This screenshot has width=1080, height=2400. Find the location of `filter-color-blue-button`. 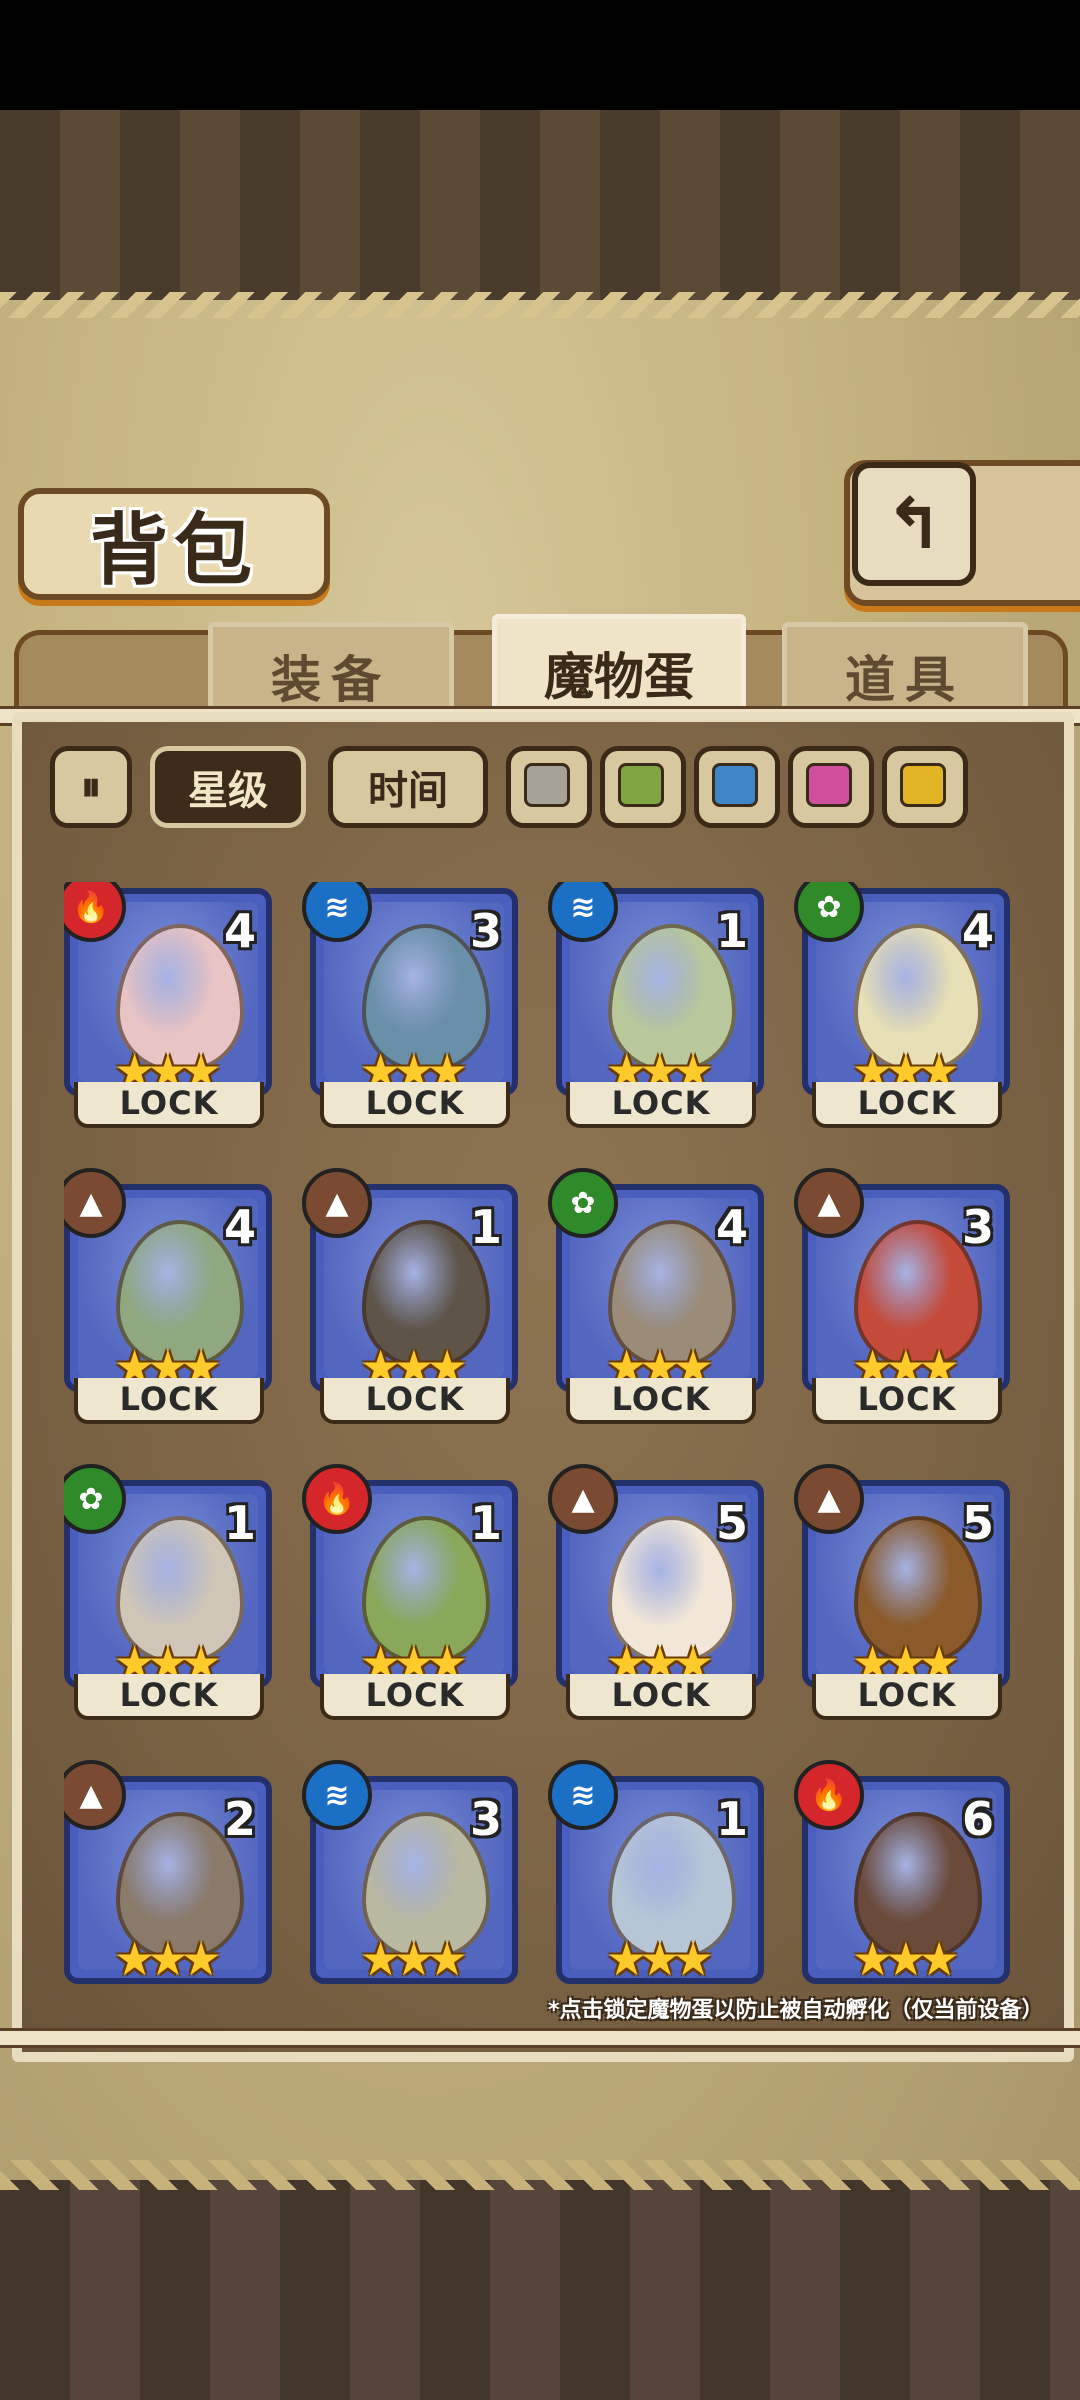

filter-color-blue-button is located at coordinates (737, 787).